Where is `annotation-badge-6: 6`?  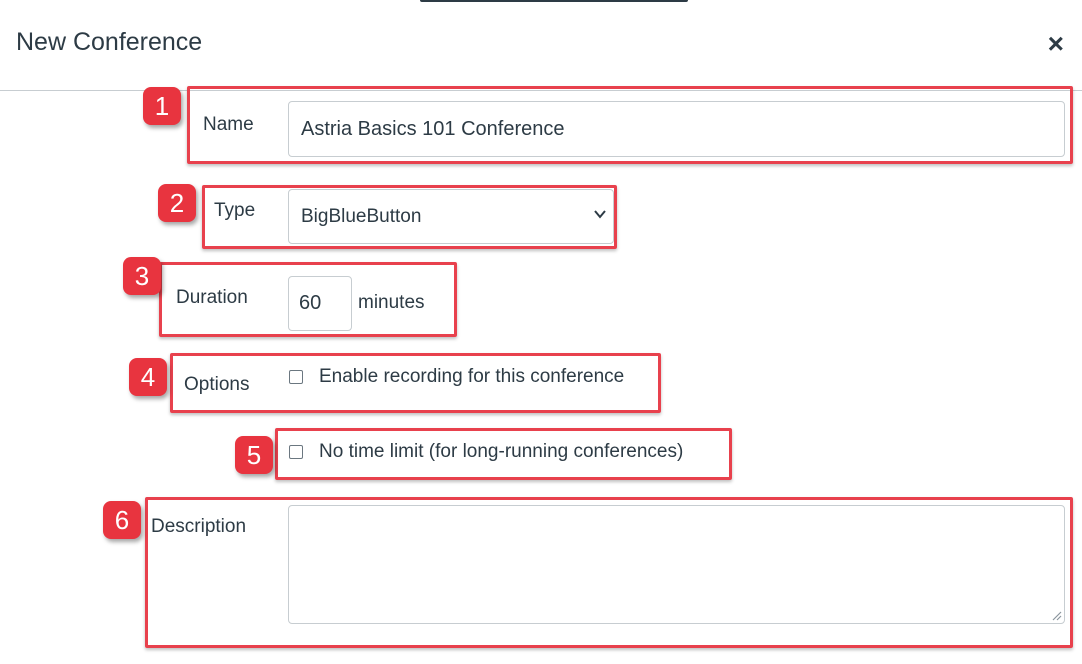 annotation-badge-6: 6 is located at coordinates (122, 520).